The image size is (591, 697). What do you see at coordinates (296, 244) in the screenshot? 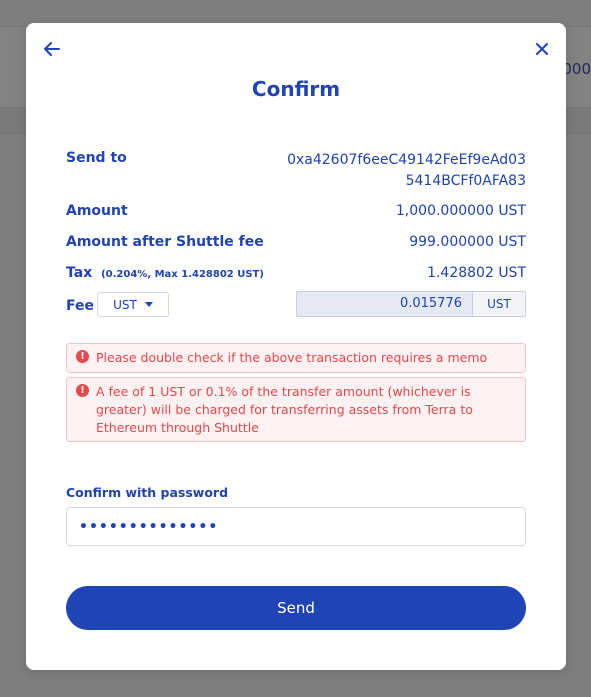
I see `amount-after-fee-row: Amount after Shuttle fee 999.000000 UST` at bounding box center [296, 244].